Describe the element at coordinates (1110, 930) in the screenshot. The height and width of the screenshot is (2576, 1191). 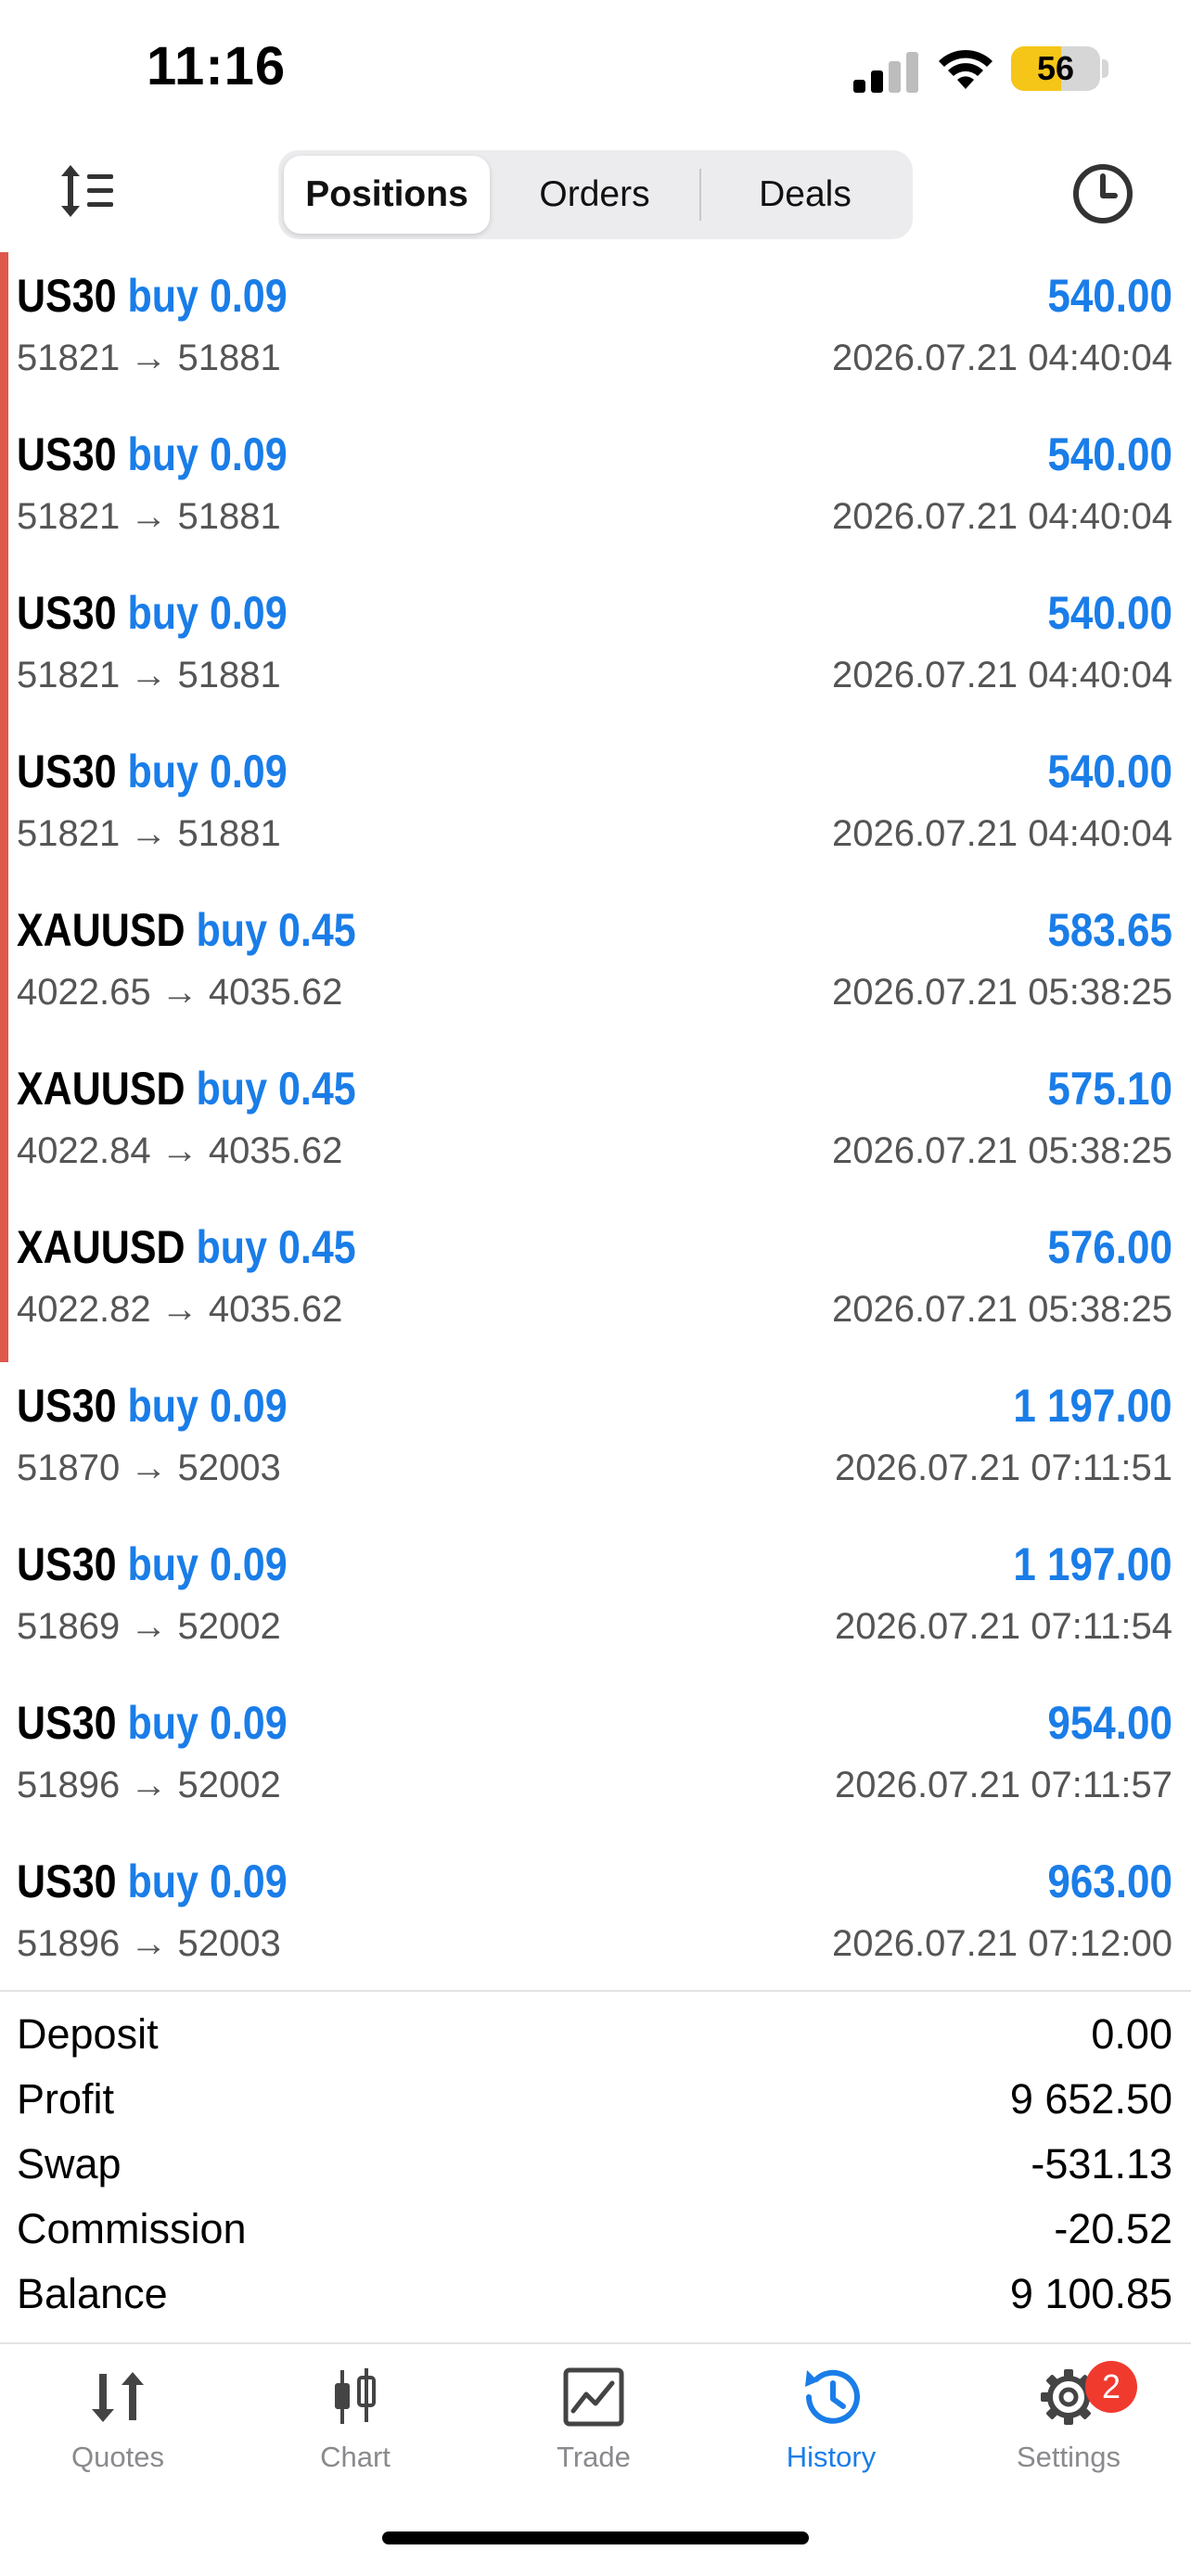
I see `position-profit: 583.65` at that location.